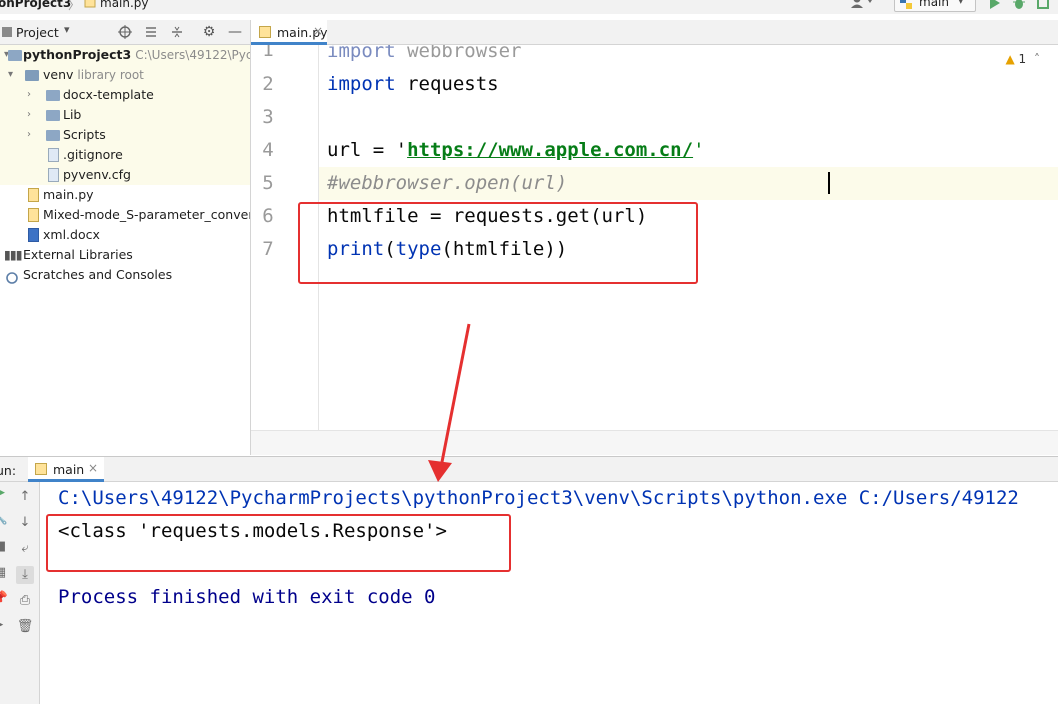  What do you see at coordinates (4, 625) in the screenshot?
I see `more-icon: ▸` at bounding box center [4, 625].